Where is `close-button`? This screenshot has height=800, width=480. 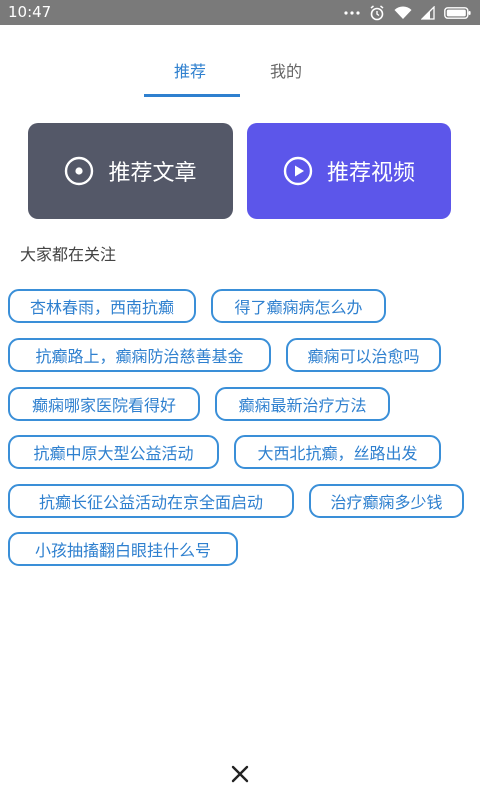 close-button is located at coordinates (240, 776).